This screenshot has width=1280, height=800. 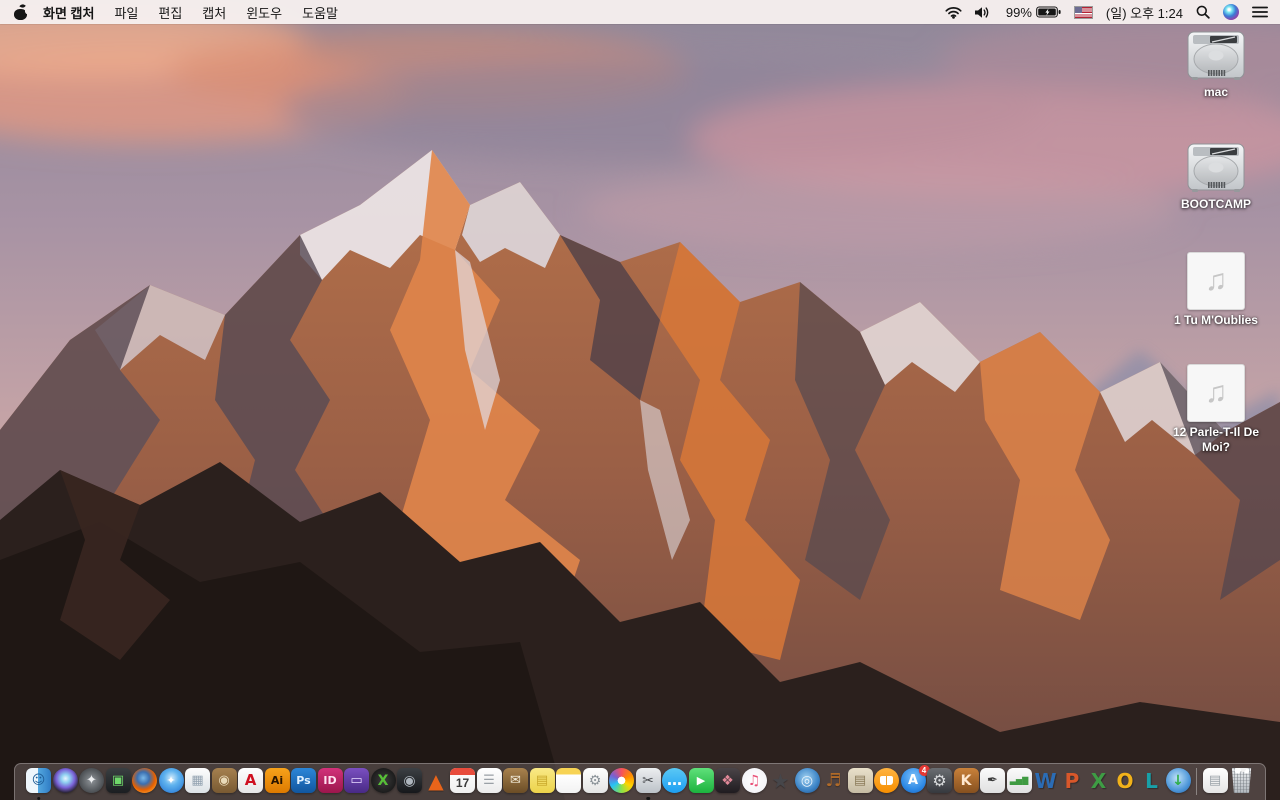 What do you see at coordinates (1072, 780) in the screenshot?
I see `powerpoint-glyph: P` at bounding box center [1072, 780].